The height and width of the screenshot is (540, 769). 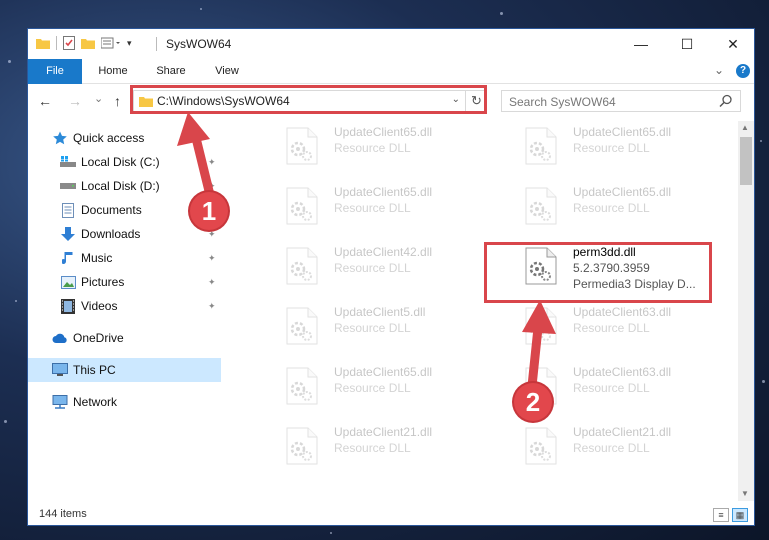 What do you see at coordinates (109, 138) in the screenshot?
I see `sidebar-item-label: Quick access` at bounding box center [109, 138].